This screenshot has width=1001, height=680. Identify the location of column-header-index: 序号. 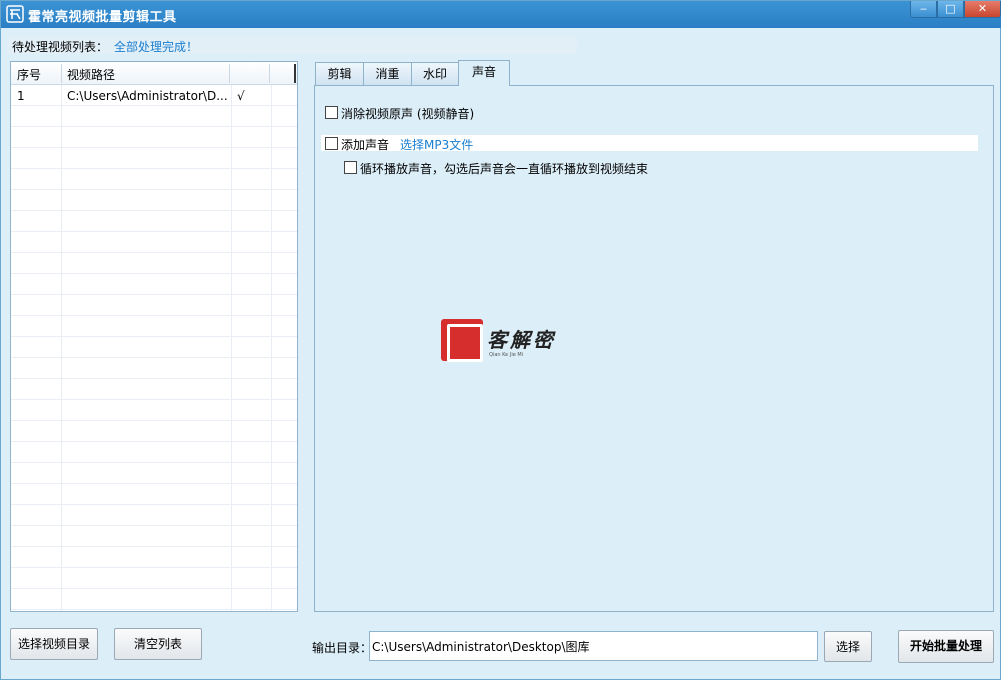
(29, 74).